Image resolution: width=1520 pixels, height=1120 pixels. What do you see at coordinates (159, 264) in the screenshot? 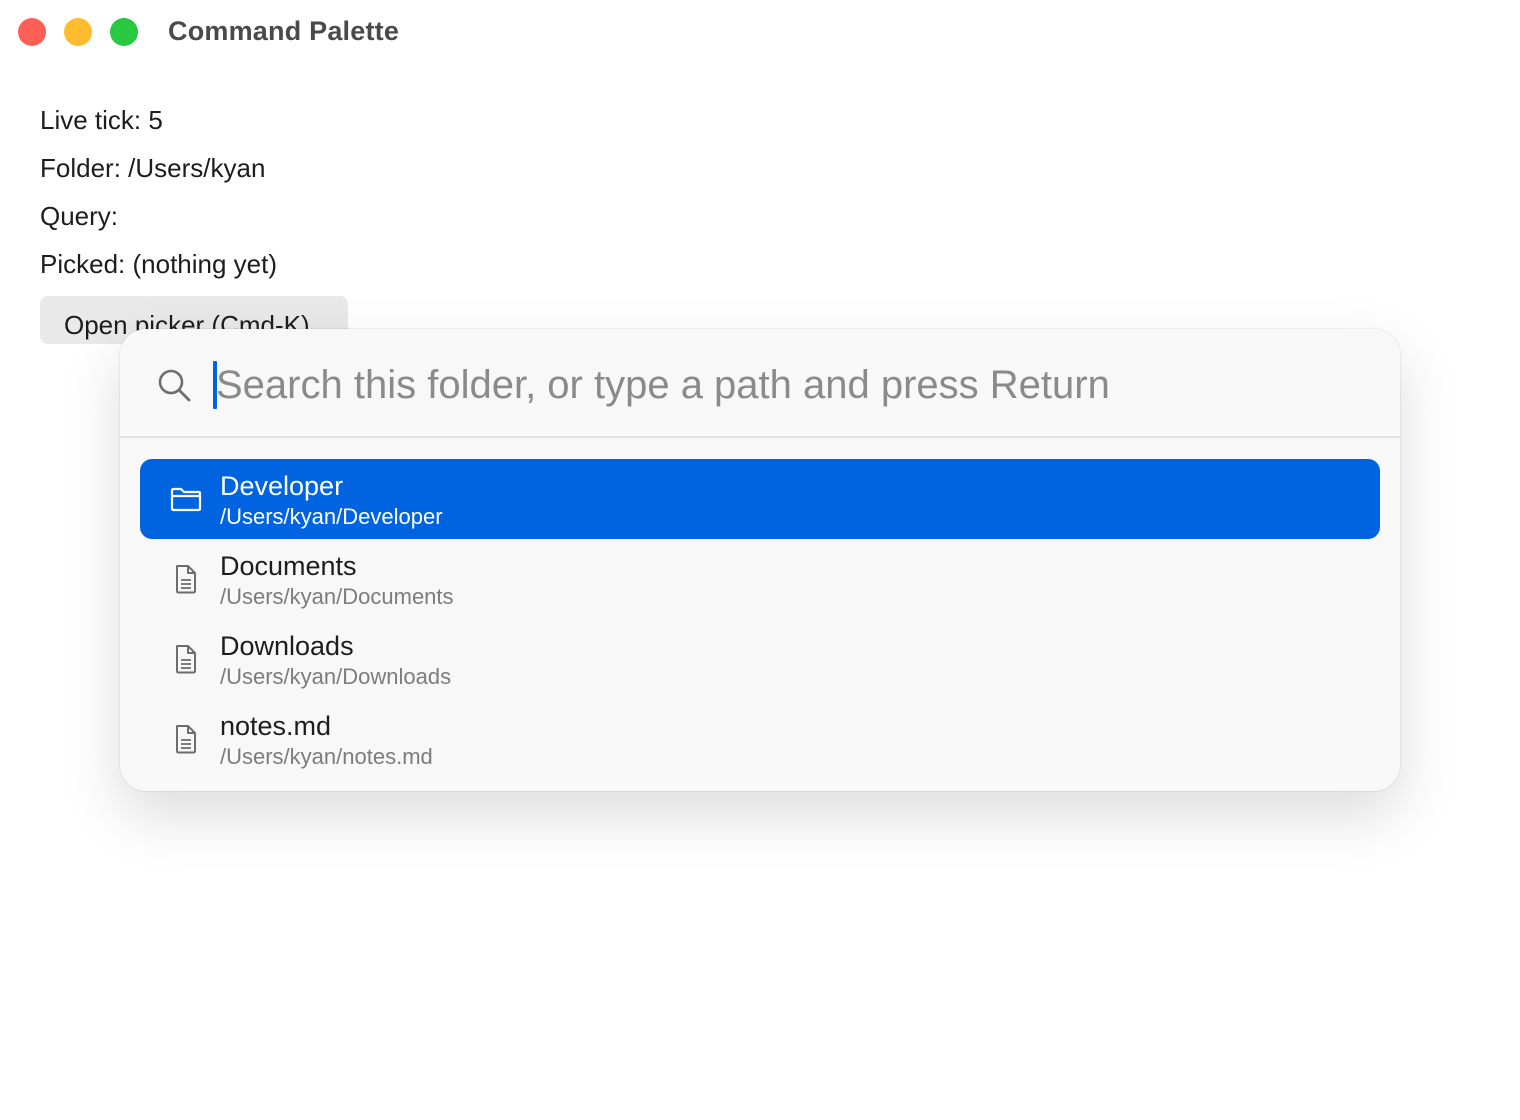
I see `picked-label: Picked: (nothing yet)` at bounding box center [159, 264].